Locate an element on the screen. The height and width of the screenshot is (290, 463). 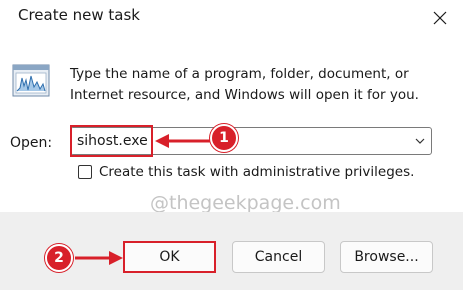
window-title: Create new task is located at coordinates (79, 15).